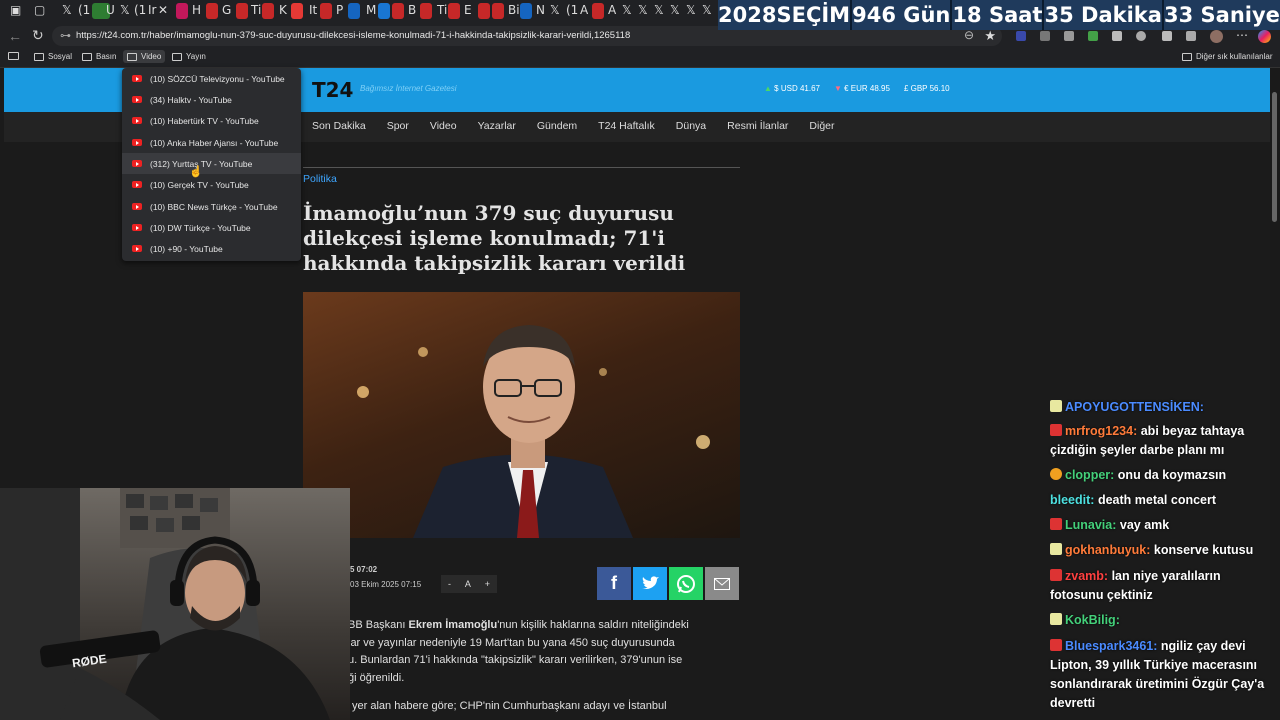 This screenshot has width=1280, height=720. What do you see at coordinates (211, 142) in the screenshot?
I see `bookmark-anka: (10) Anka Haber Ajansı - YouTube` at bounding box center [211, 142].